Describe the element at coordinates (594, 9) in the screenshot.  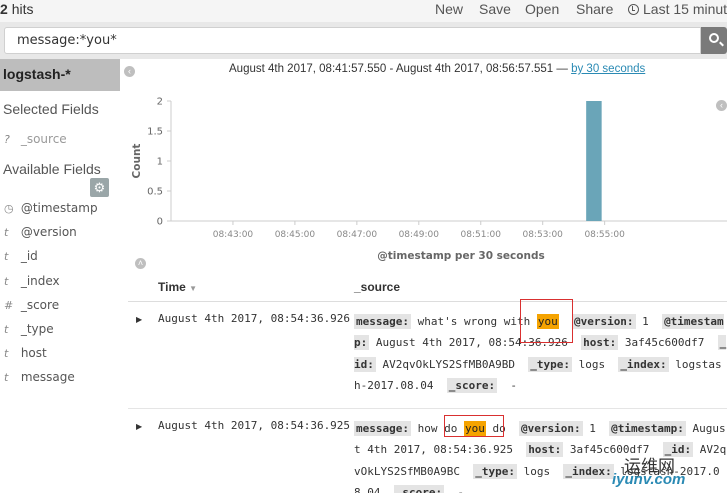
I see `share-button: Share` at that location.